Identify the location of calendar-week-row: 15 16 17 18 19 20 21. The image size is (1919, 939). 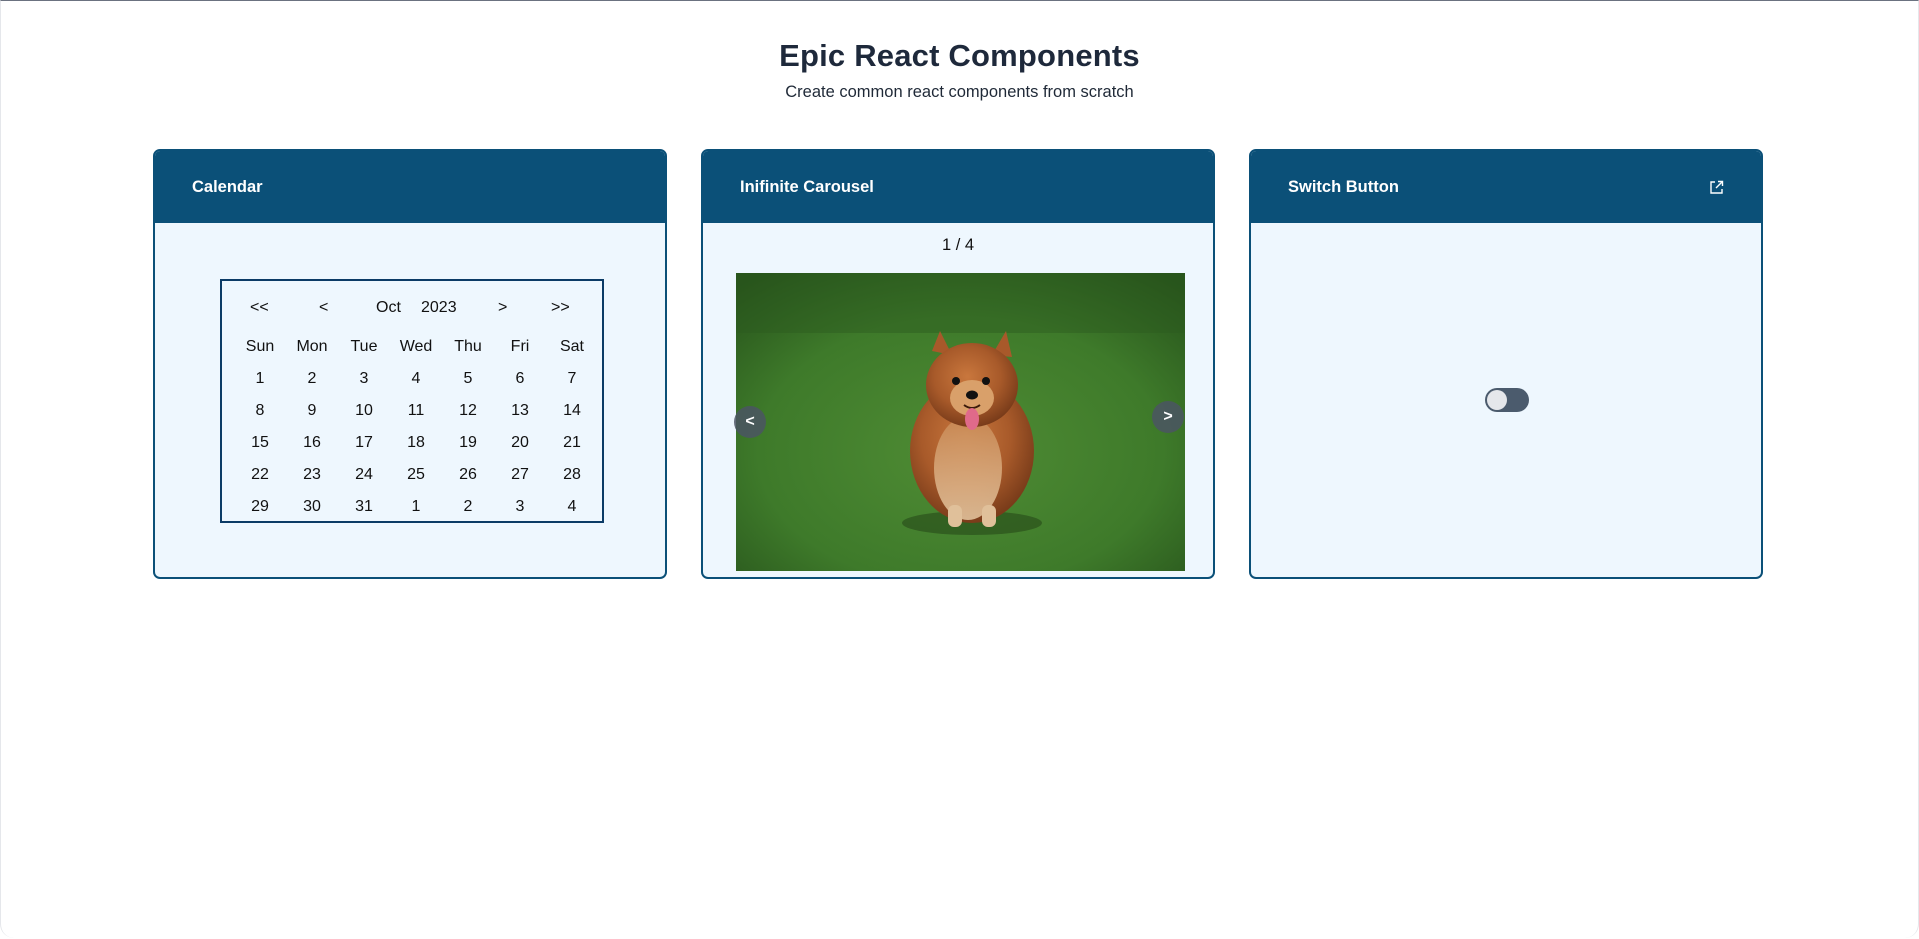
(416, 443).